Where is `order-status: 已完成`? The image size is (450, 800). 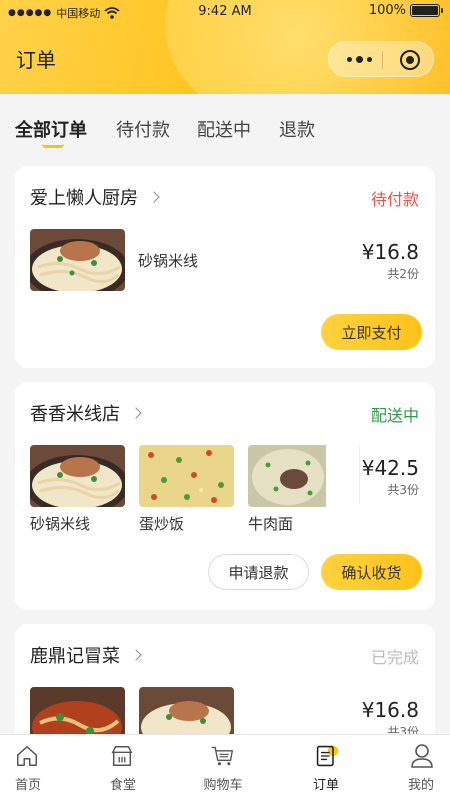
order-status: 已完成 is located at coordinates (394, 657).